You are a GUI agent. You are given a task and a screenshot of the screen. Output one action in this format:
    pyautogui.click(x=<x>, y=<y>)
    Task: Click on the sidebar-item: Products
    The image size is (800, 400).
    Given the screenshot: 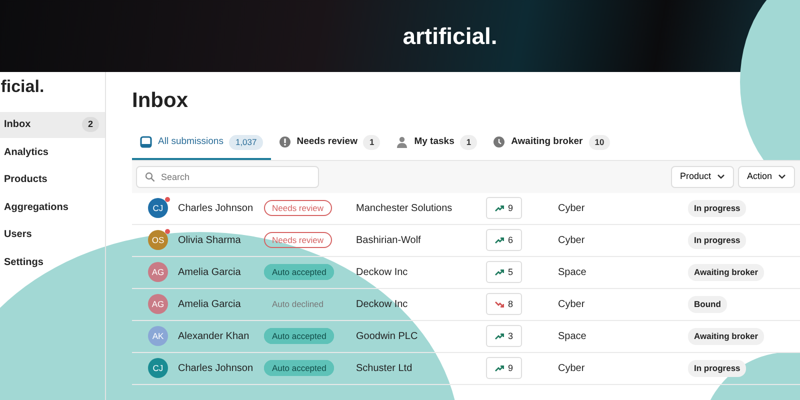 What is the action you would take?
    pyautogui.click(x=52, y=179)
    